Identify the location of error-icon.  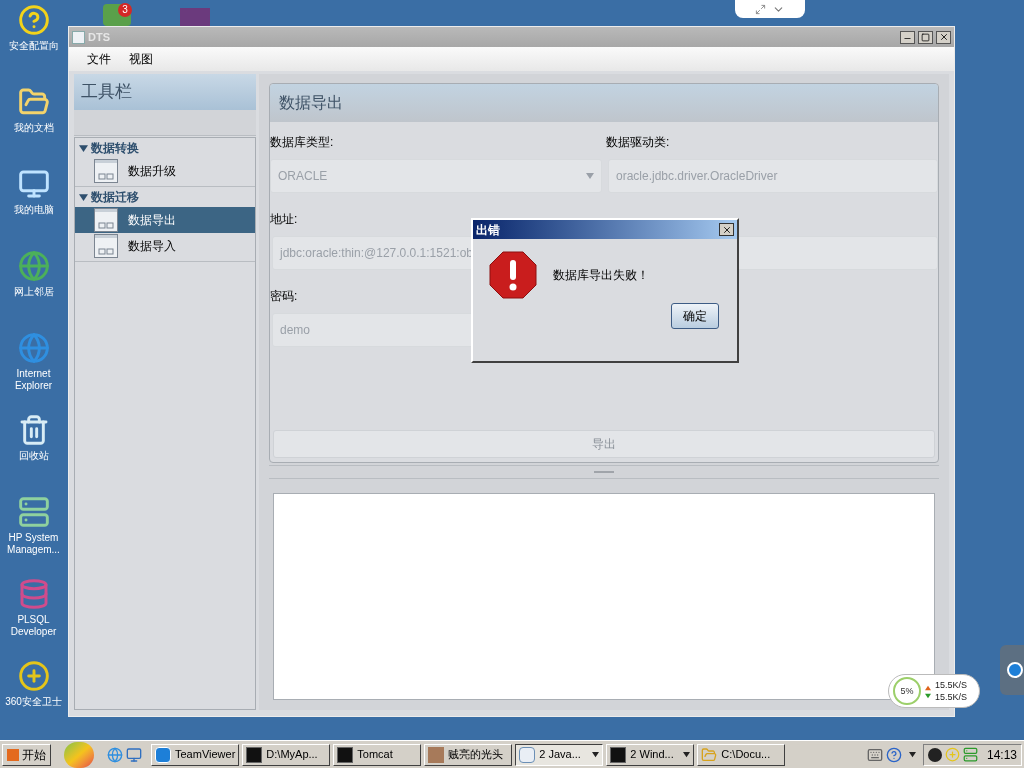
(513, 275).